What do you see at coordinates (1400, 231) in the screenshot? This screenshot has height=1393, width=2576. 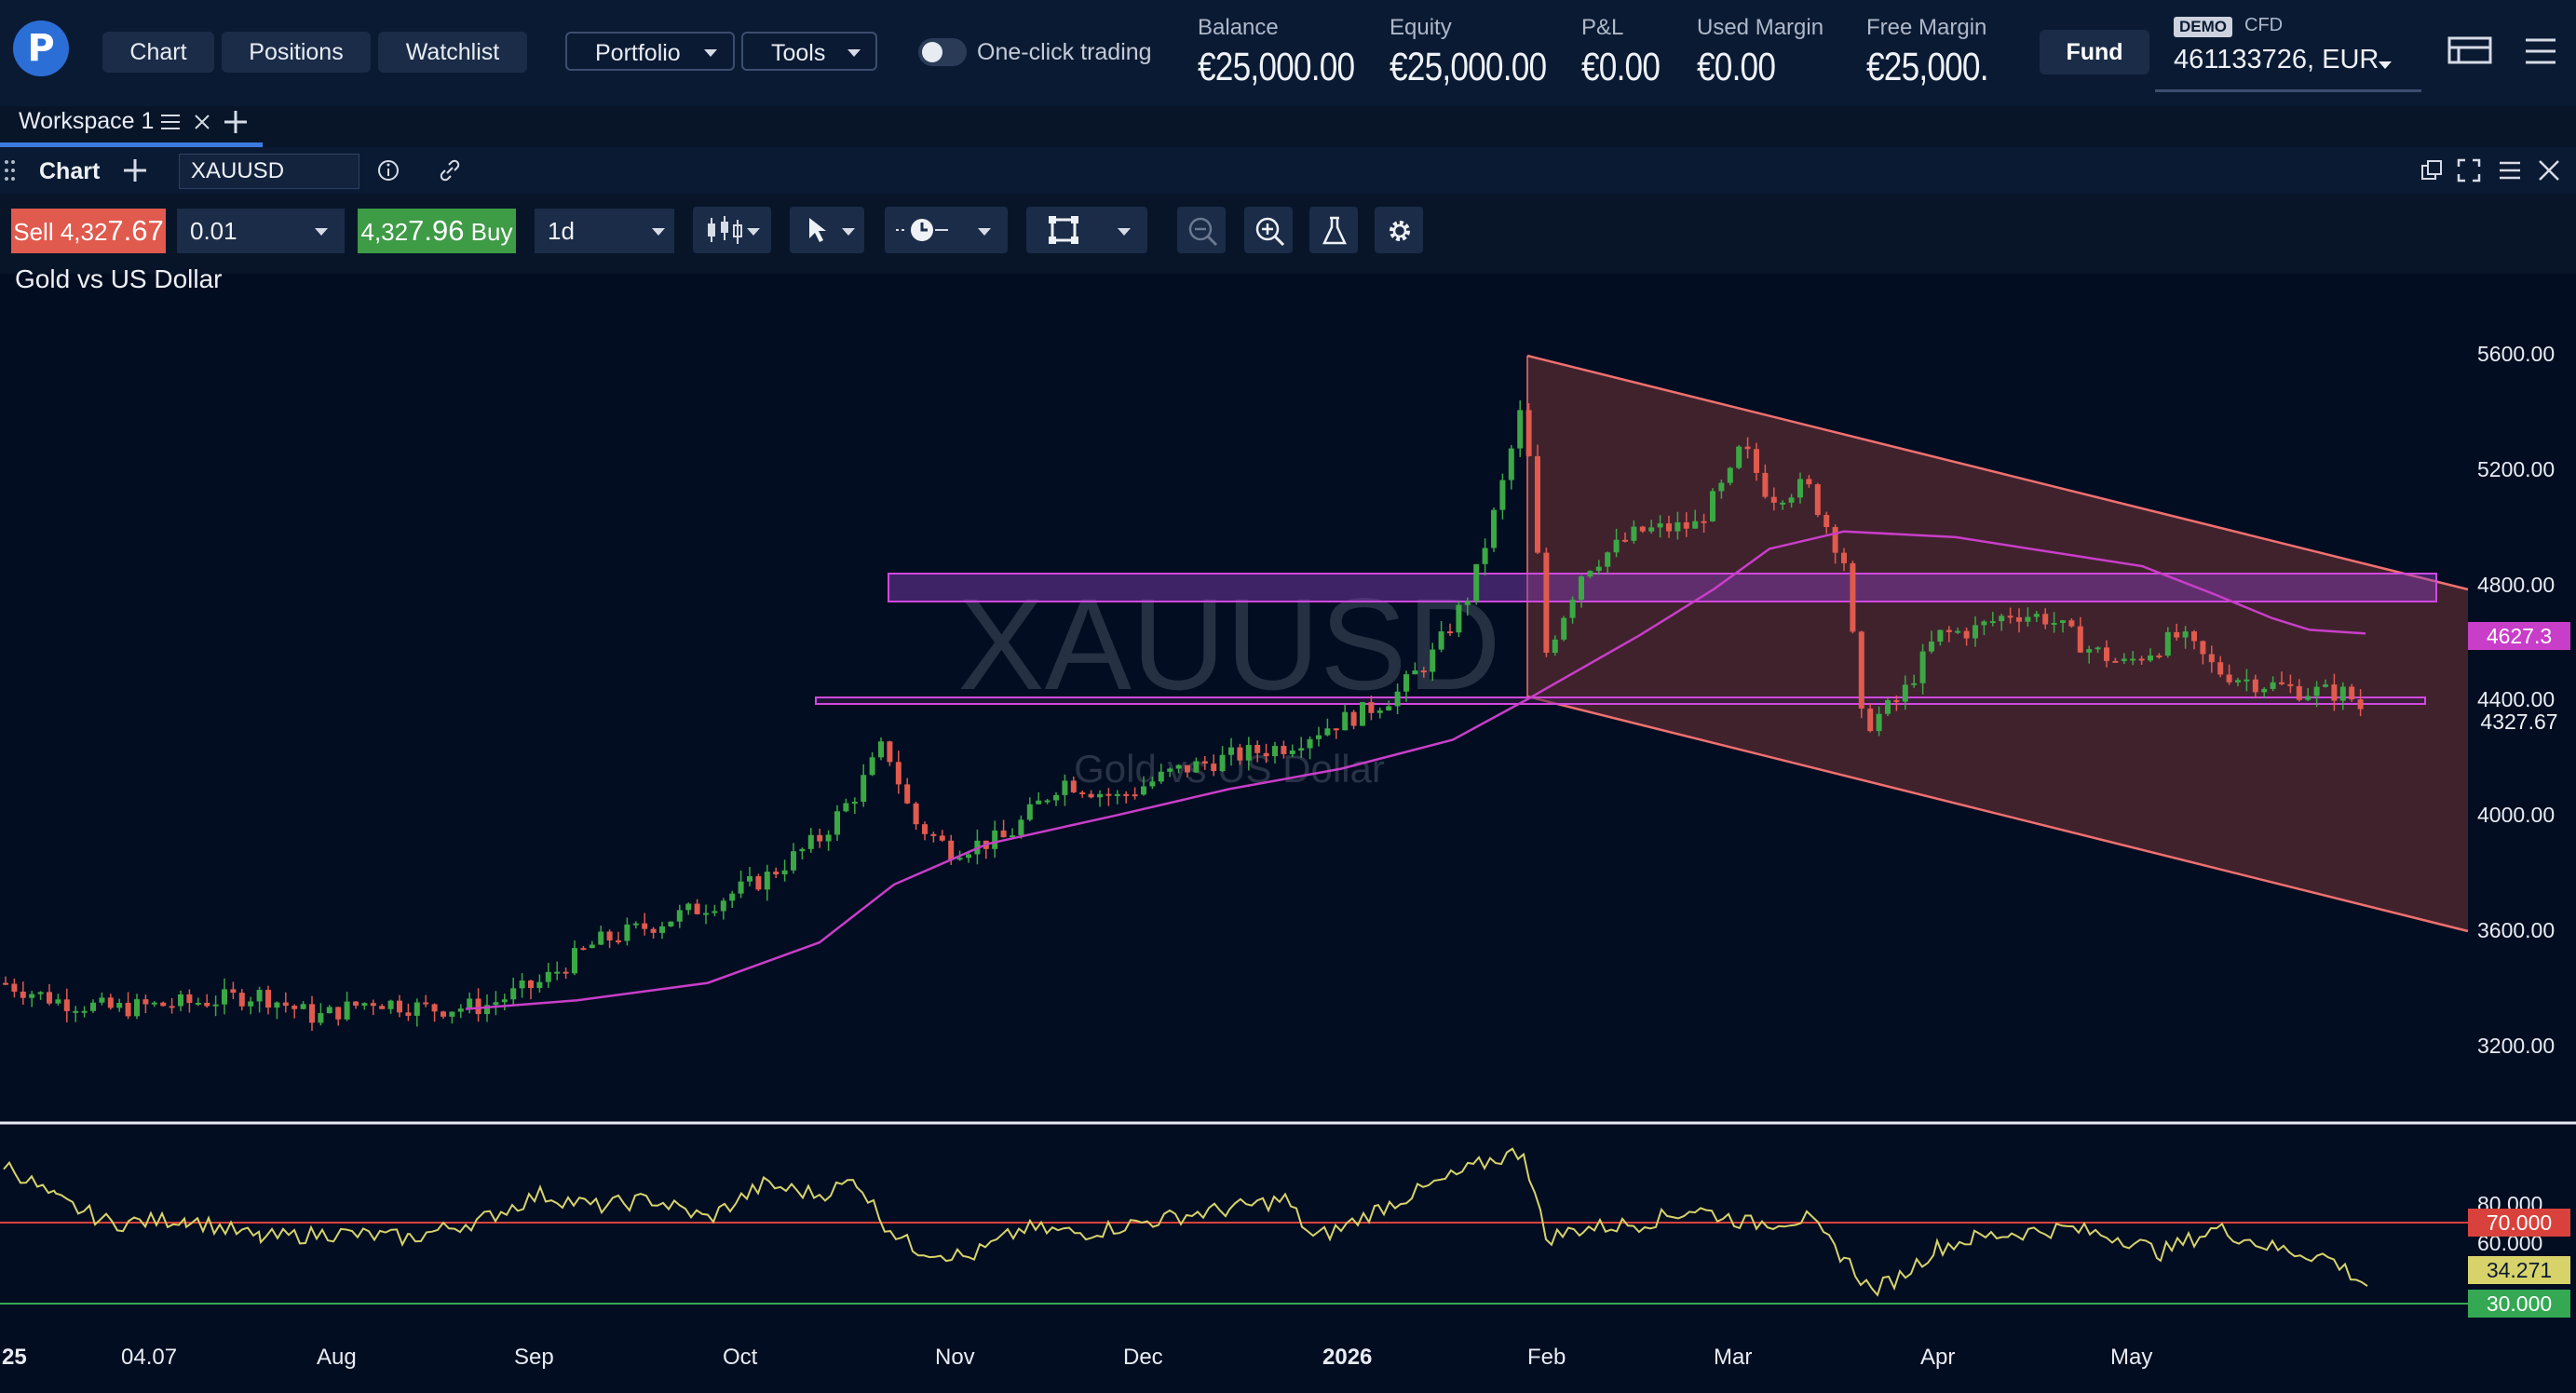 I see `gear-icon` at bounding box center [1400, 231].